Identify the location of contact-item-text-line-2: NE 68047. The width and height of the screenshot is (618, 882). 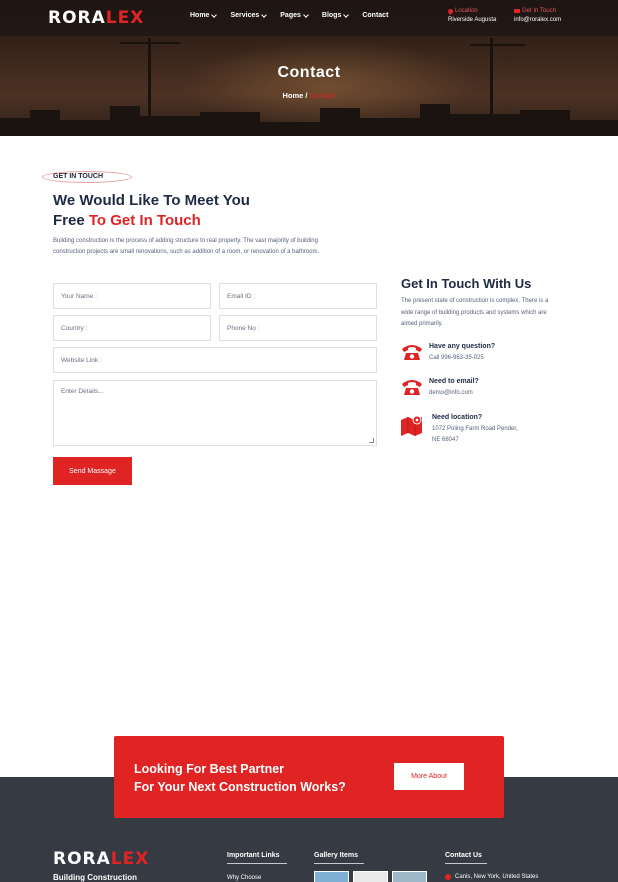
(445, 440).